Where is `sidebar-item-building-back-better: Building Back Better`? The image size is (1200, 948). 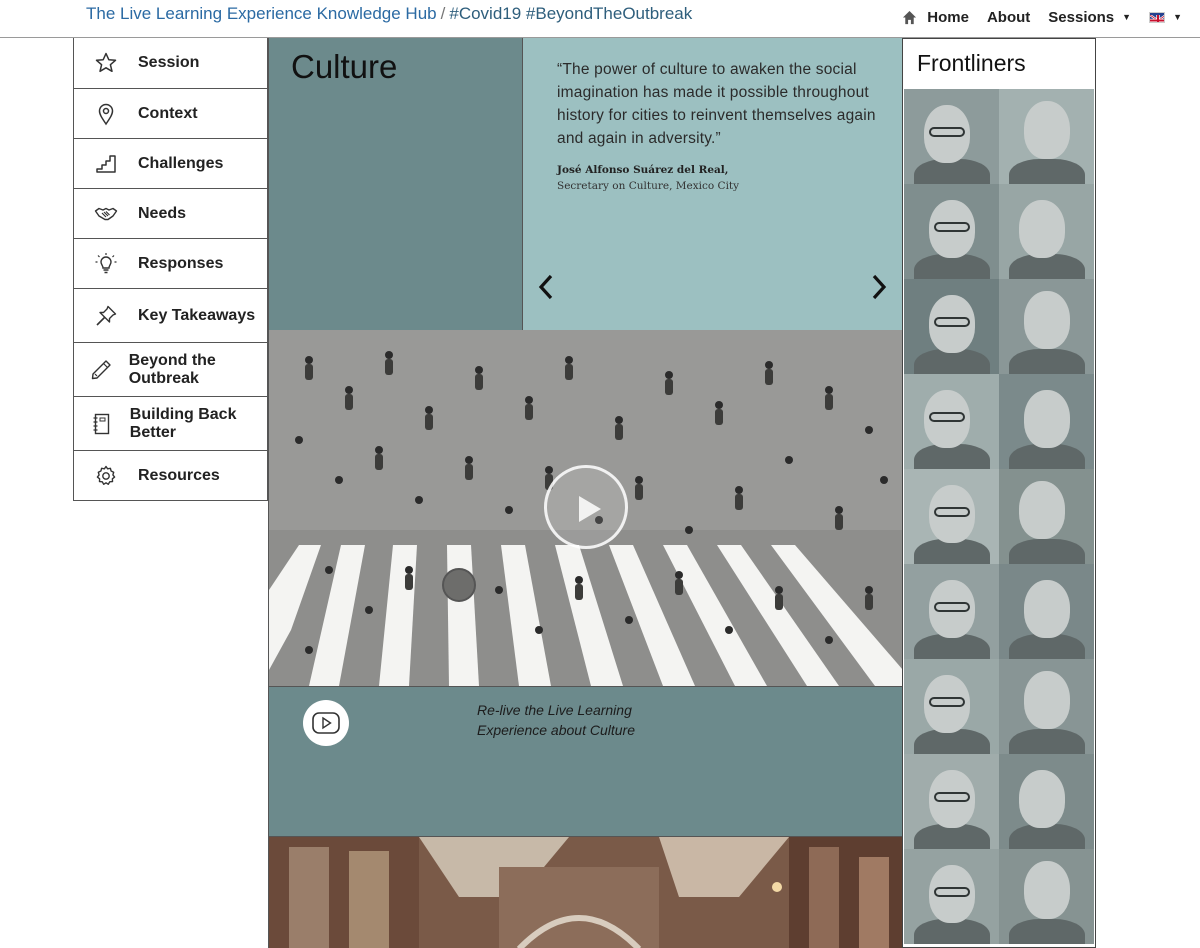 sidebar-item-building-back-better: Building Back Better is located at coordinates (170, 423).